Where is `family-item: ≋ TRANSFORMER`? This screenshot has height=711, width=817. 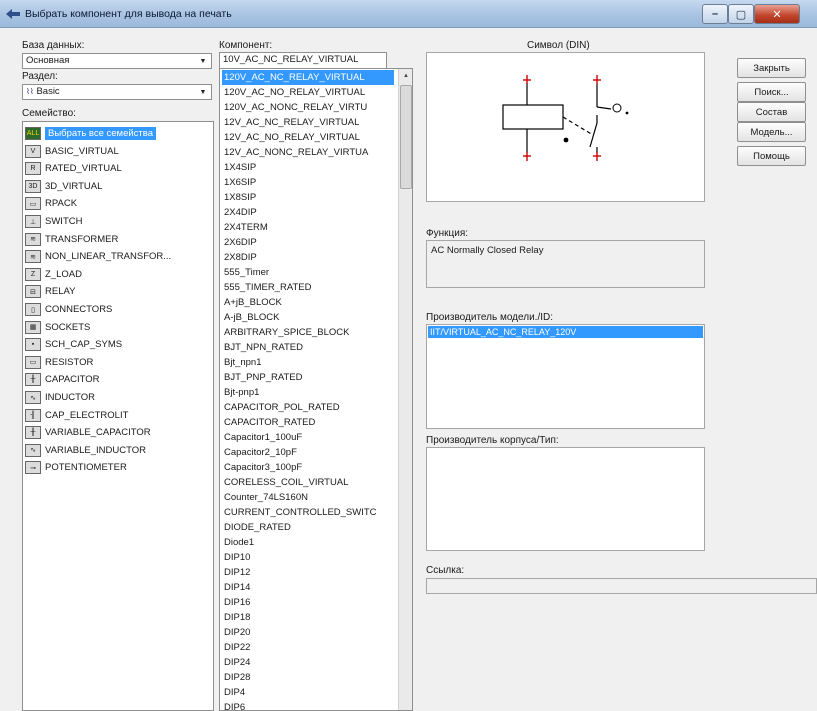
family-item: ≋ TRANSFORMER is located at coordinates (116, 239).